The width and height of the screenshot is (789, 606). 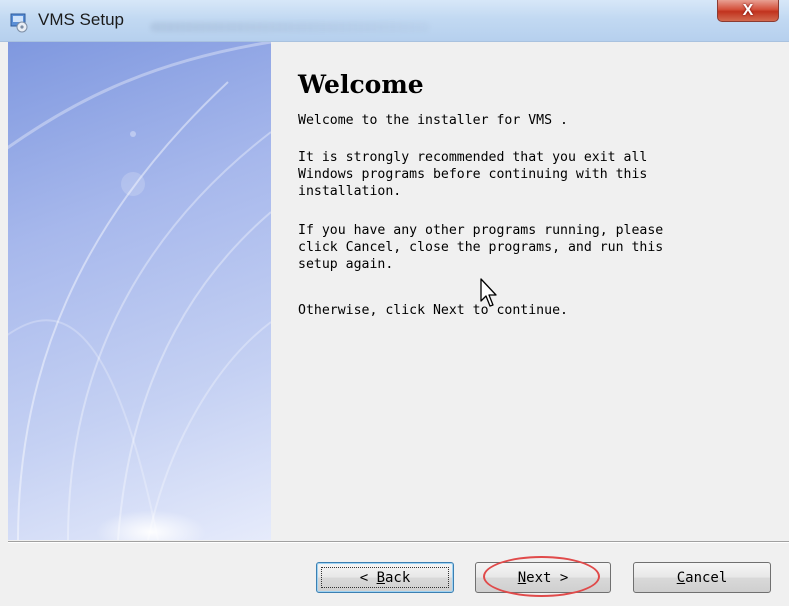 I want to click on mouse-pointer-icon, so click(x=488, y=292).